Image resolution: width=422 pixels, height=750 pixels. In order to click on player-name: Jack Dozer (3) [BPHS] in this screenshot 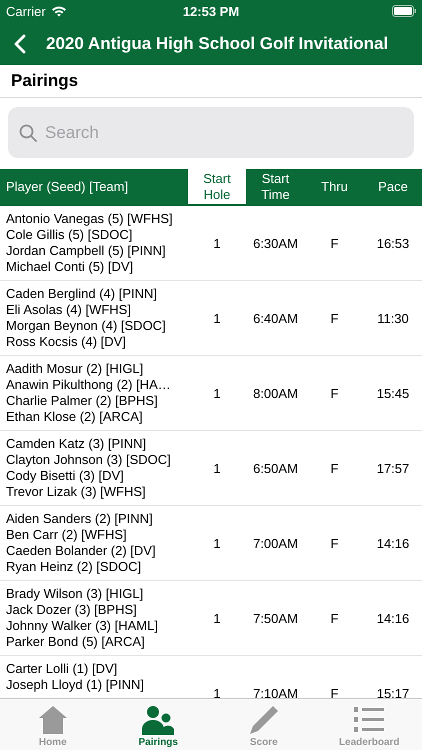, I will do `click(72, 610)`.